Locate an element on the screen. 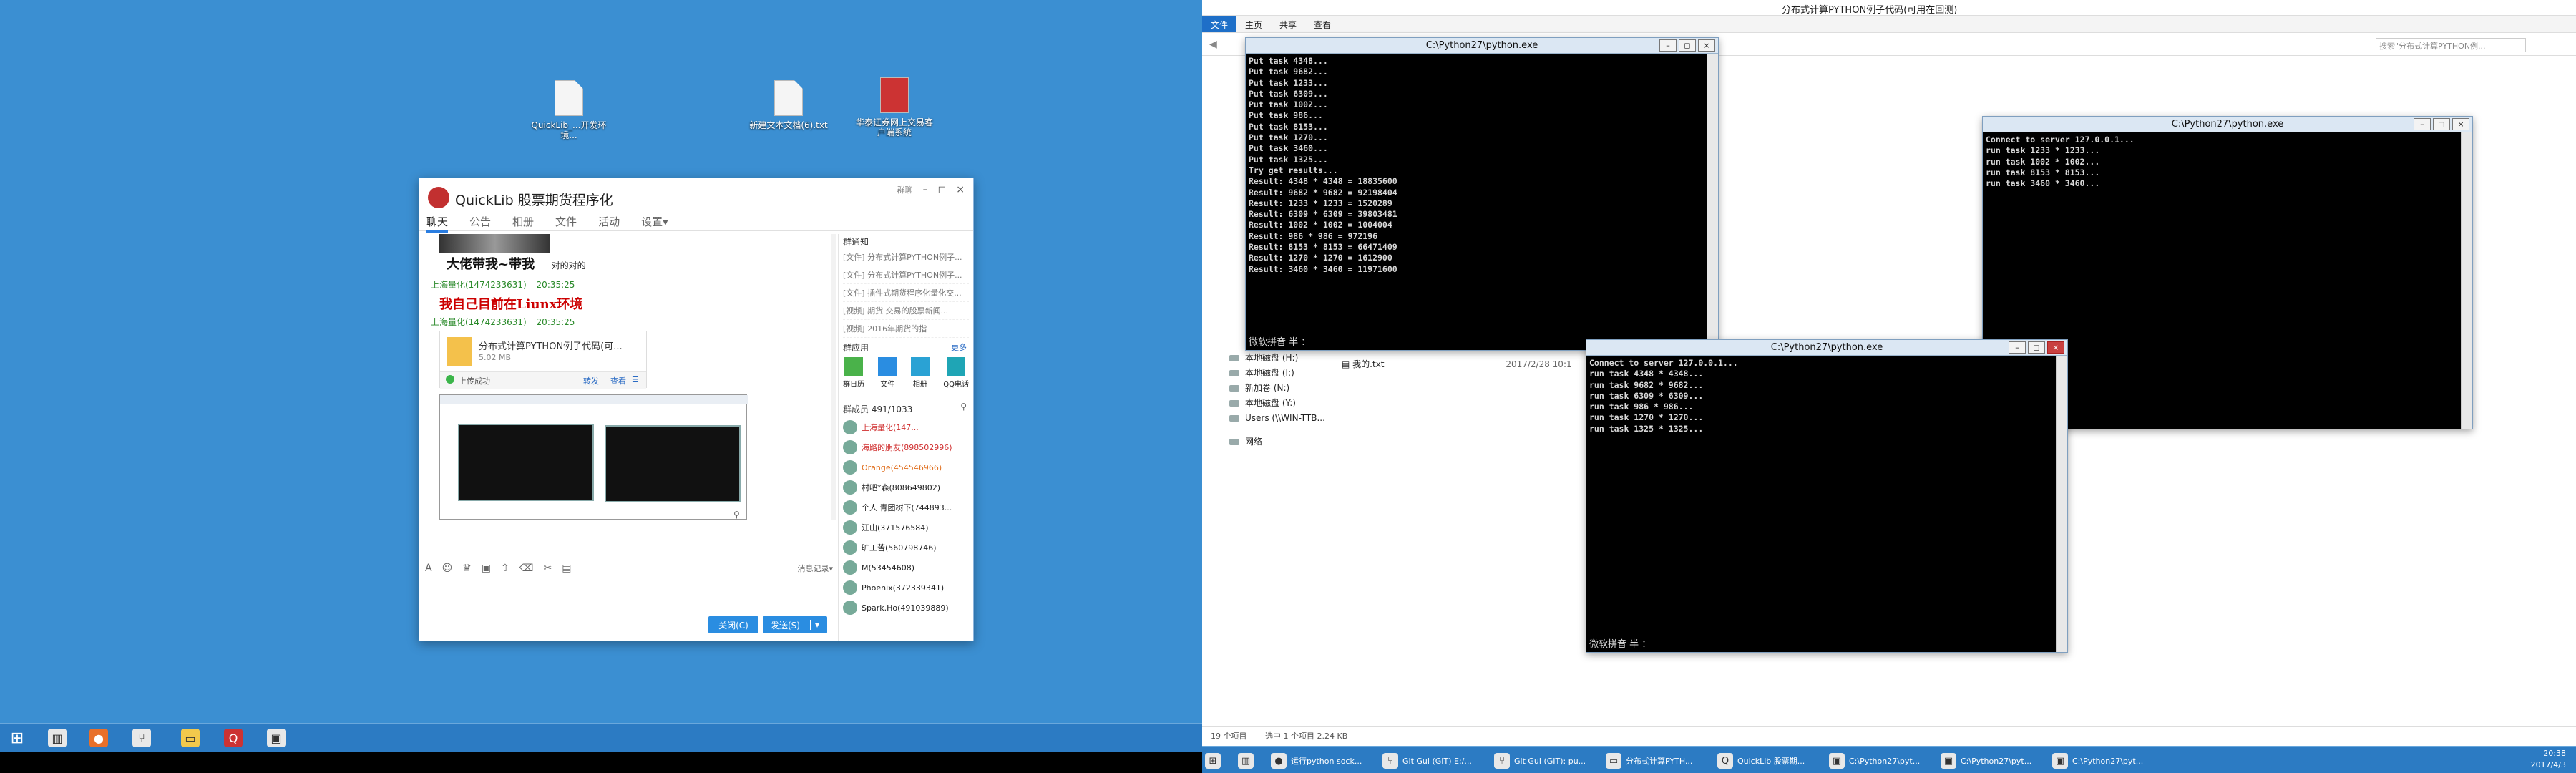 This screenshot has width=2576, height=773. tab-files: 文件 is located at coordinates (566, 223).